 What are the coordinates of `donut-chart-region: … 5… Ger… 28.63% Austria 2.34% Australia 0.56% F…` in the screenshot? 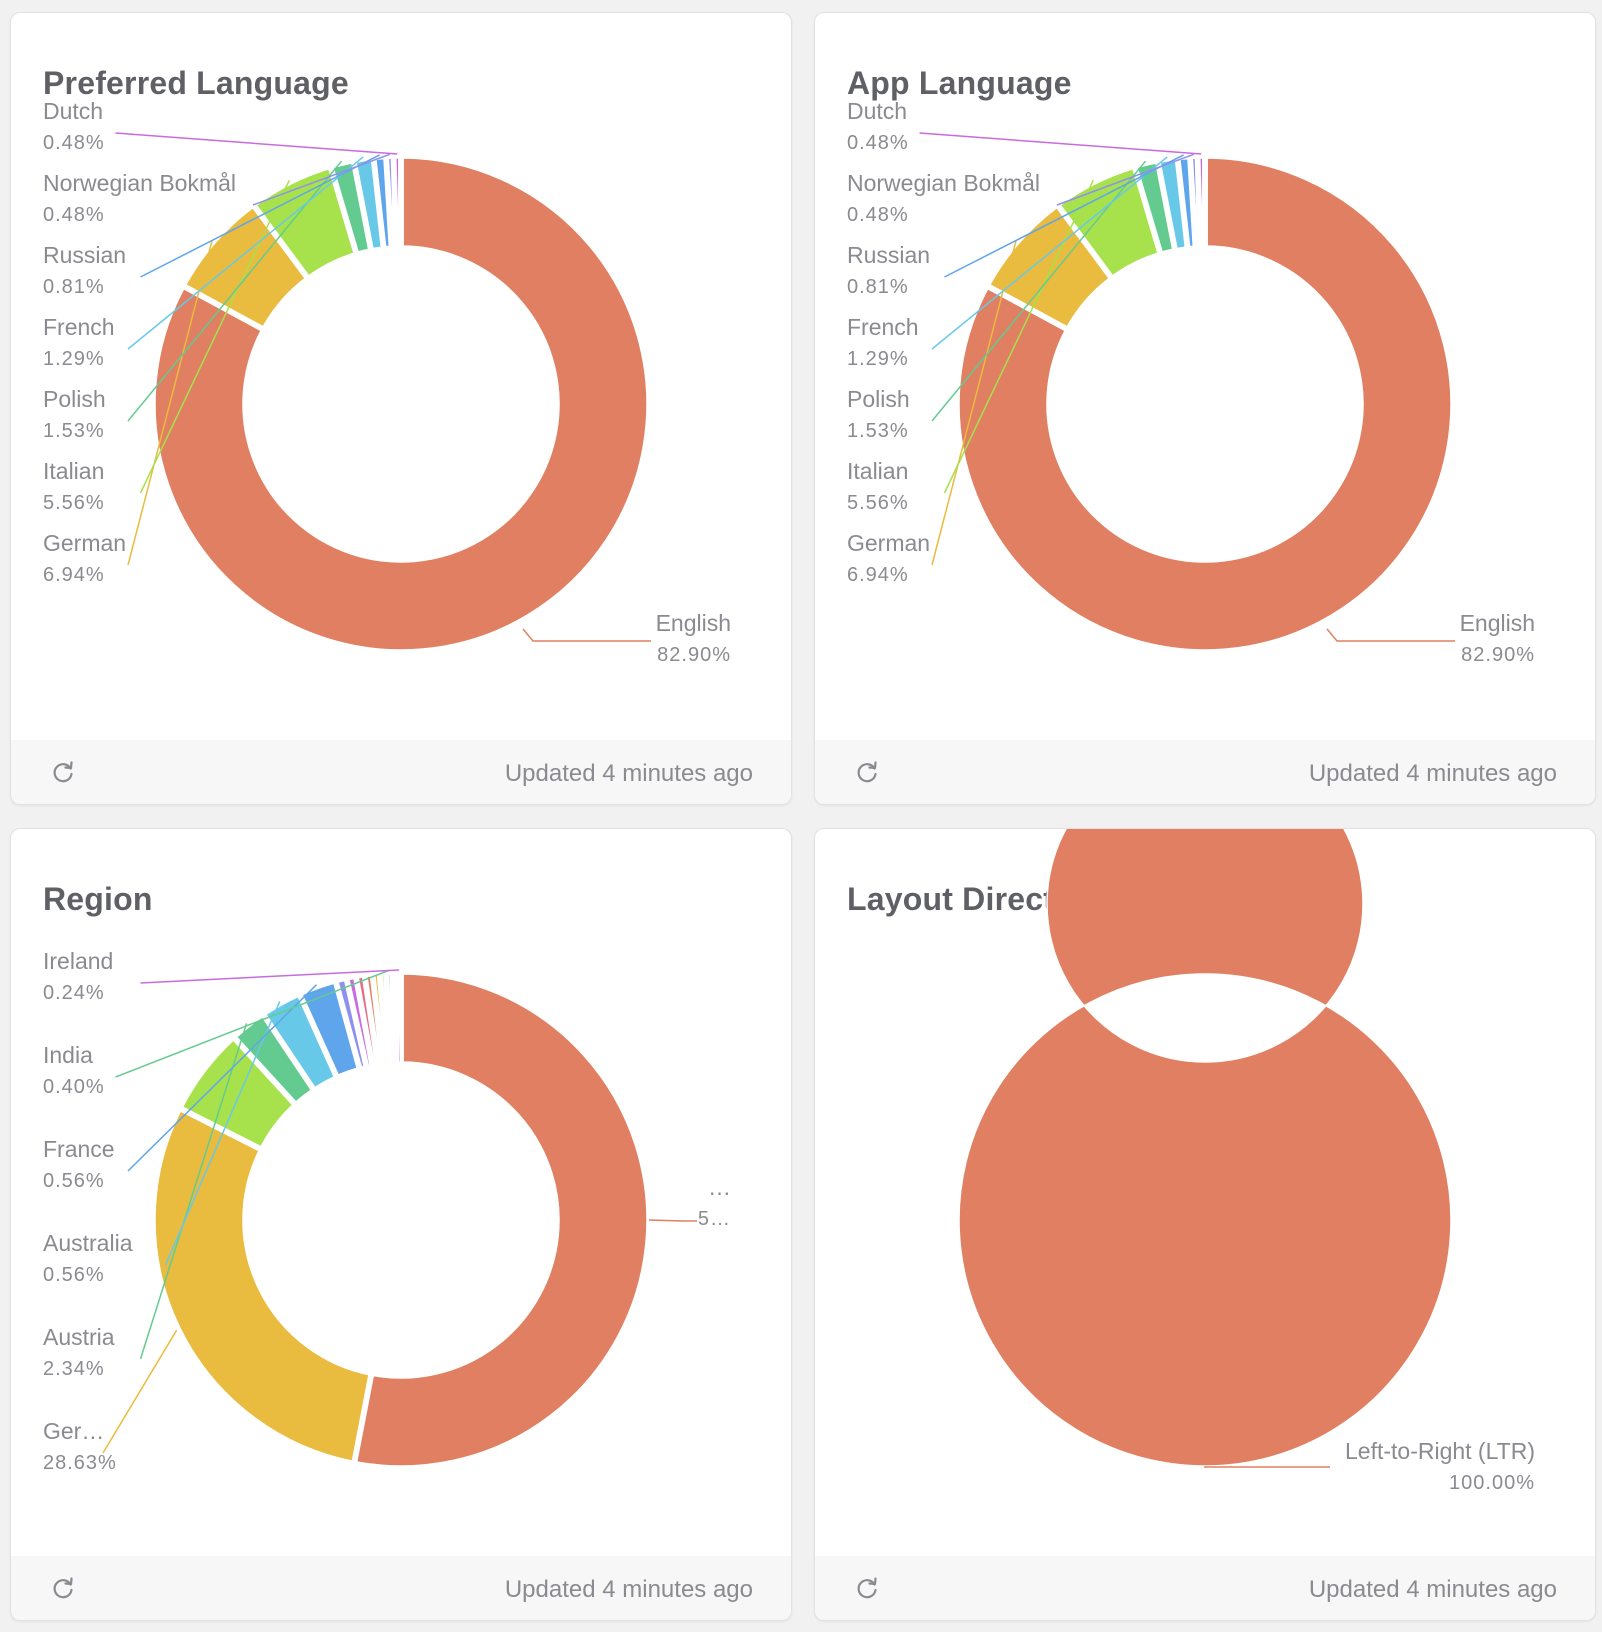 It's located at (387, 1211).